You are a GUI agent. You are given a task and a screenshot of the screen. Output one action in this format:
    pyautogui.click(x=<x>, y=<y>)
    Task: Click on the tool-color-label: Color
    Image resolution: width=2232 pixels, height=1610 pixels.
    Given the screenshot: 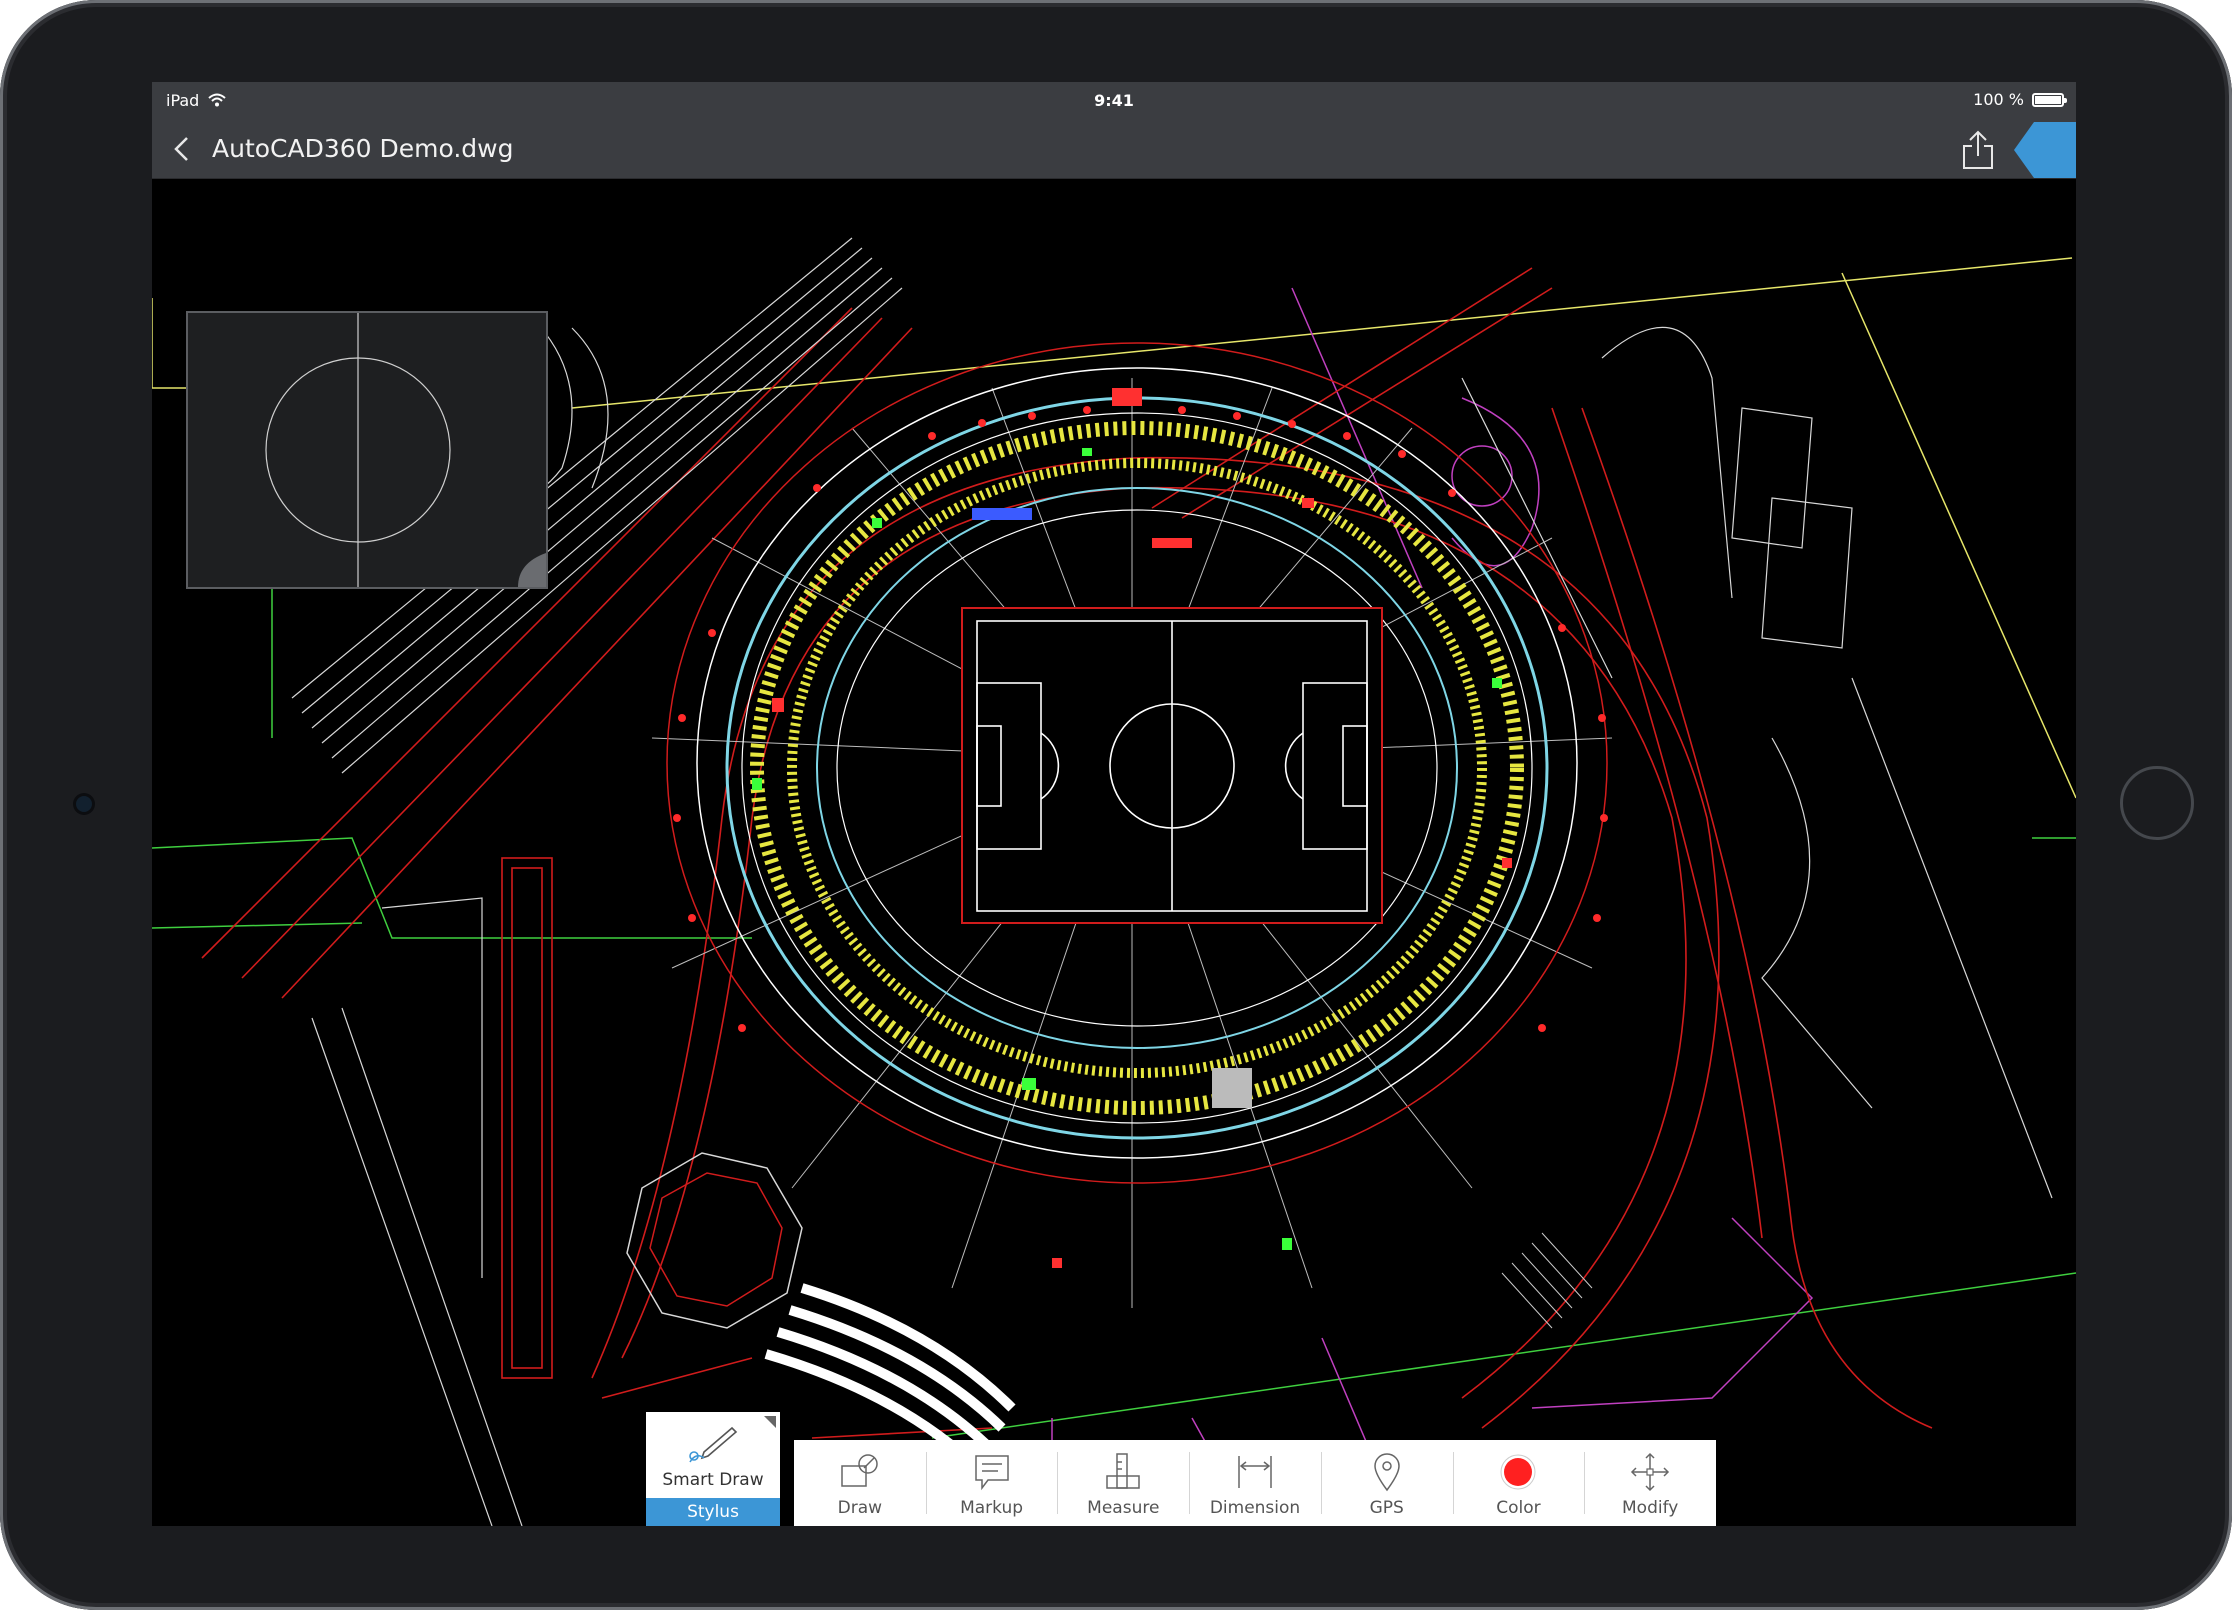 What is the action you would take?
    pyautogui.click(x=1518, y=1508)
    